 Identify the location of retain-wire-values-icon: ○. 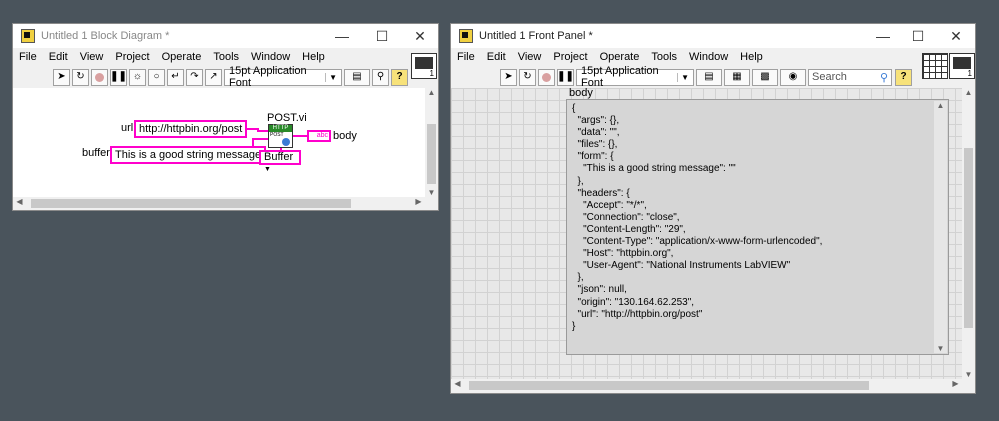
(156, 77).